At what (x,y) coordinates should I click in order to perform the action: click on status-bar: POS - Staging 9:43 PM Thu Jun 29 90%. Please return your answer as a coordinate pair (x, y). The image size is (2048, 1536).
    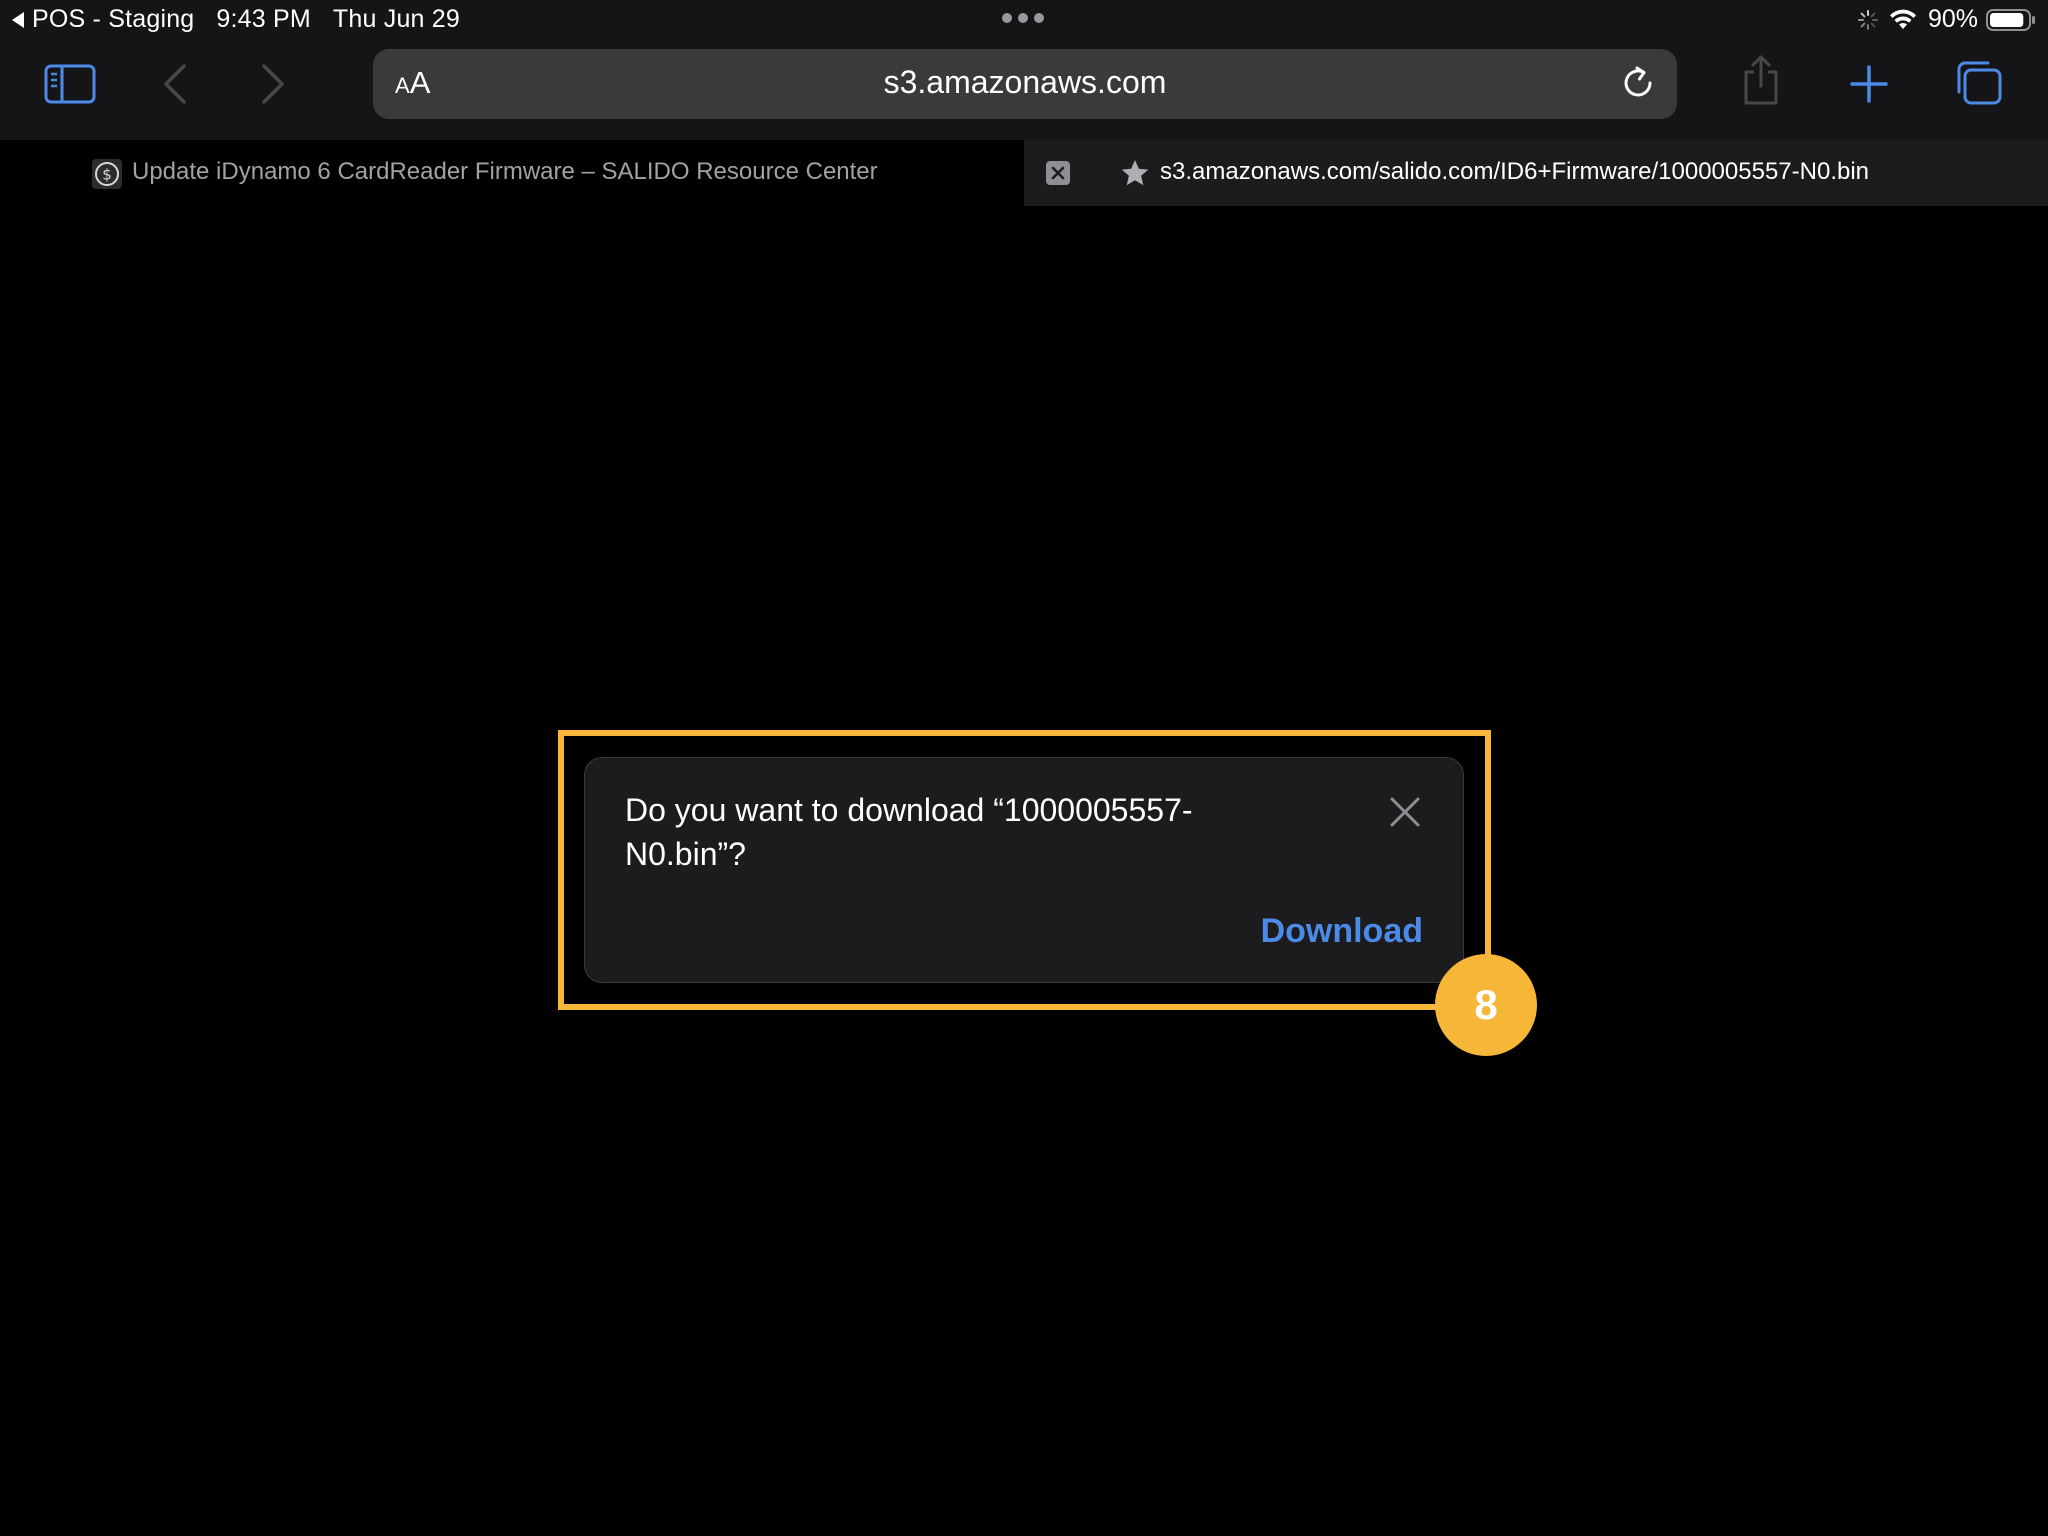
    Looking at the image, I should click on (1024, 19).